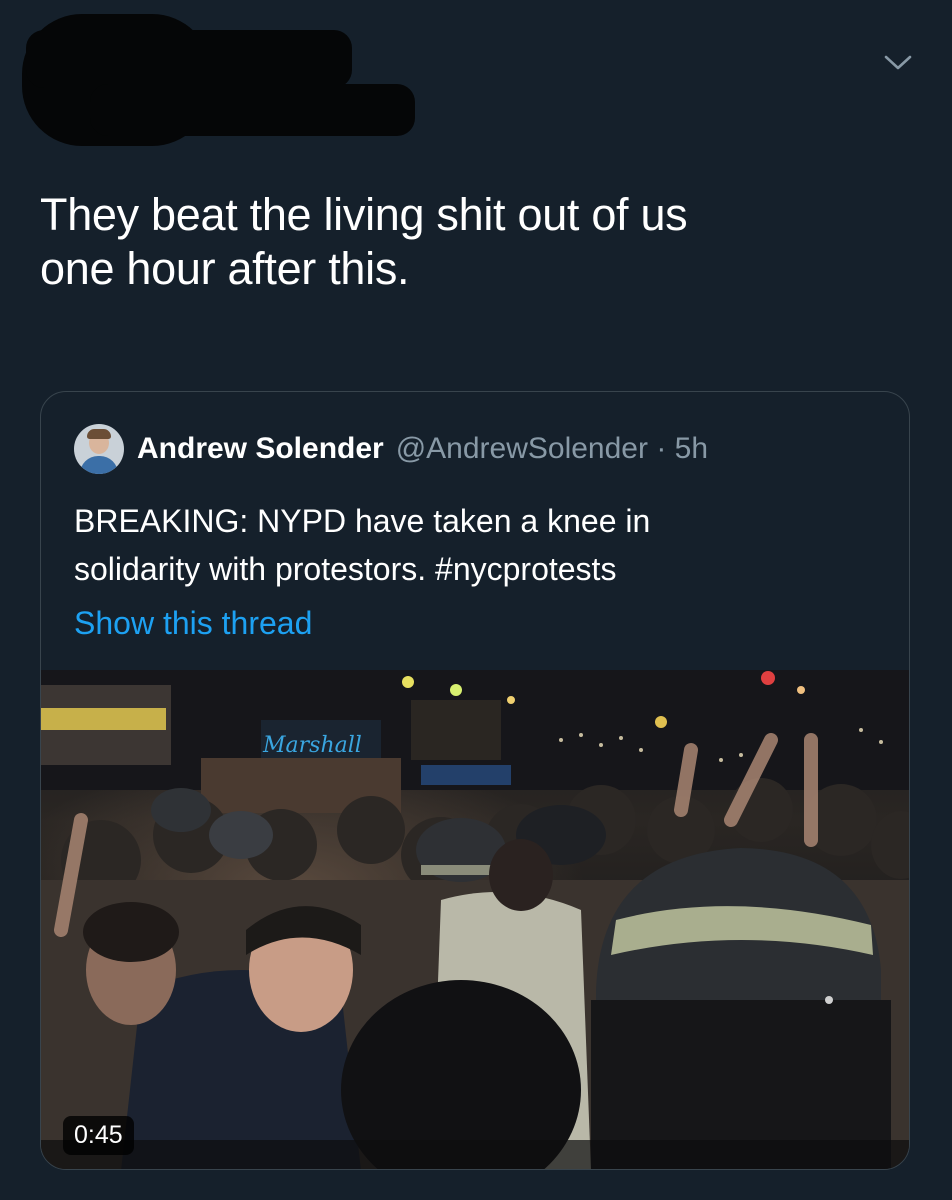 Image resolution: width=952 pixels, height=1200 pixels. I want to click on chevron-down-icon, so click(898, 61).